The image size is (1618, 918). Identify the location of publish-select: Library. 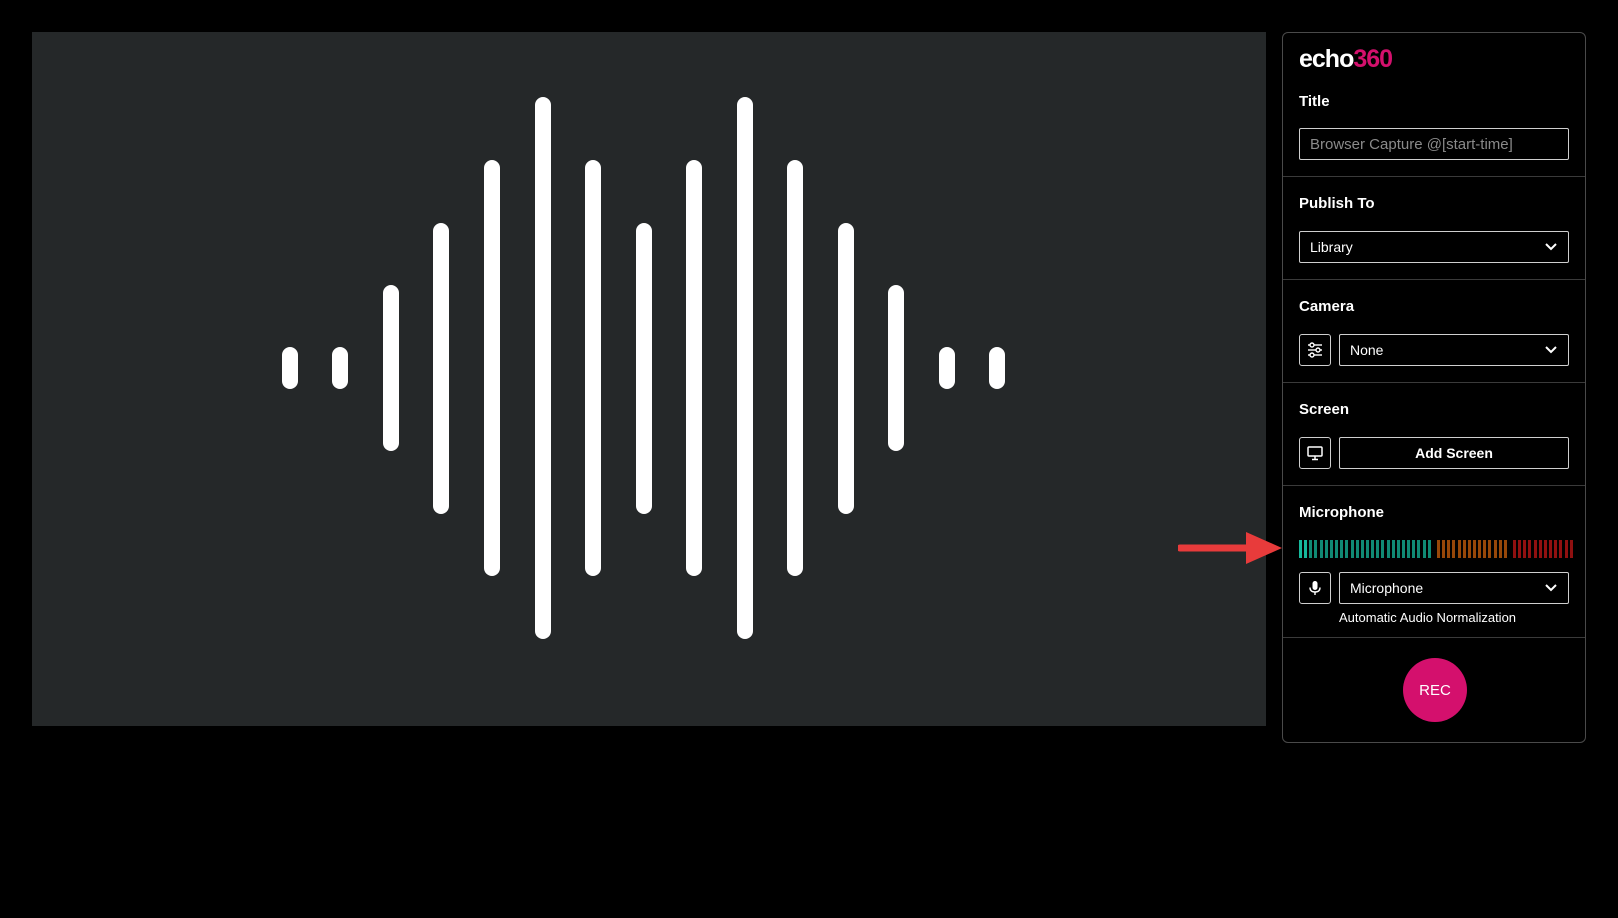
(1434, 247).